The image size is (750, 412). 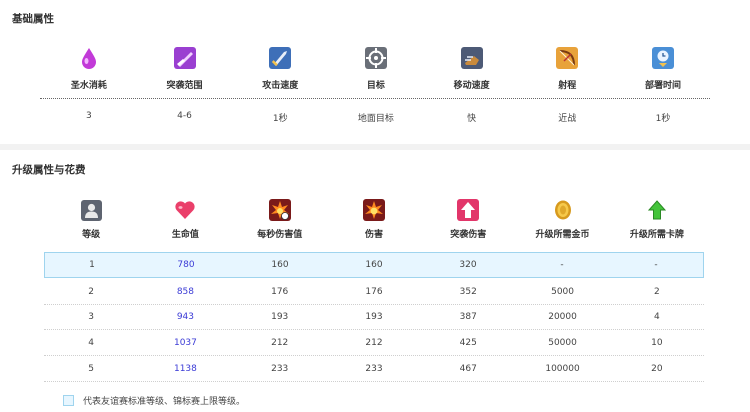 What do you see at coordinates (280, 58) in the screenshot?
I see `attack-speed-icon` at bounding box center [280, 58].